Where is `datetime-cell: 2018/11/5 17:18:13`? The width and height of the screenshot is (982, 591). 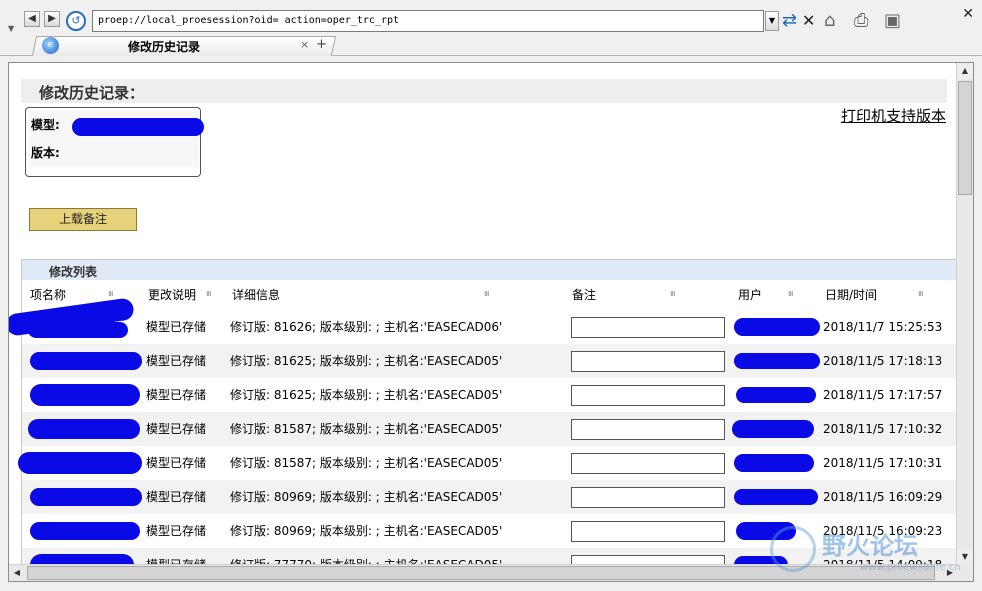
datetime-cell: 2018/11/5 17:18:13 is located at coordinates (883, 361).